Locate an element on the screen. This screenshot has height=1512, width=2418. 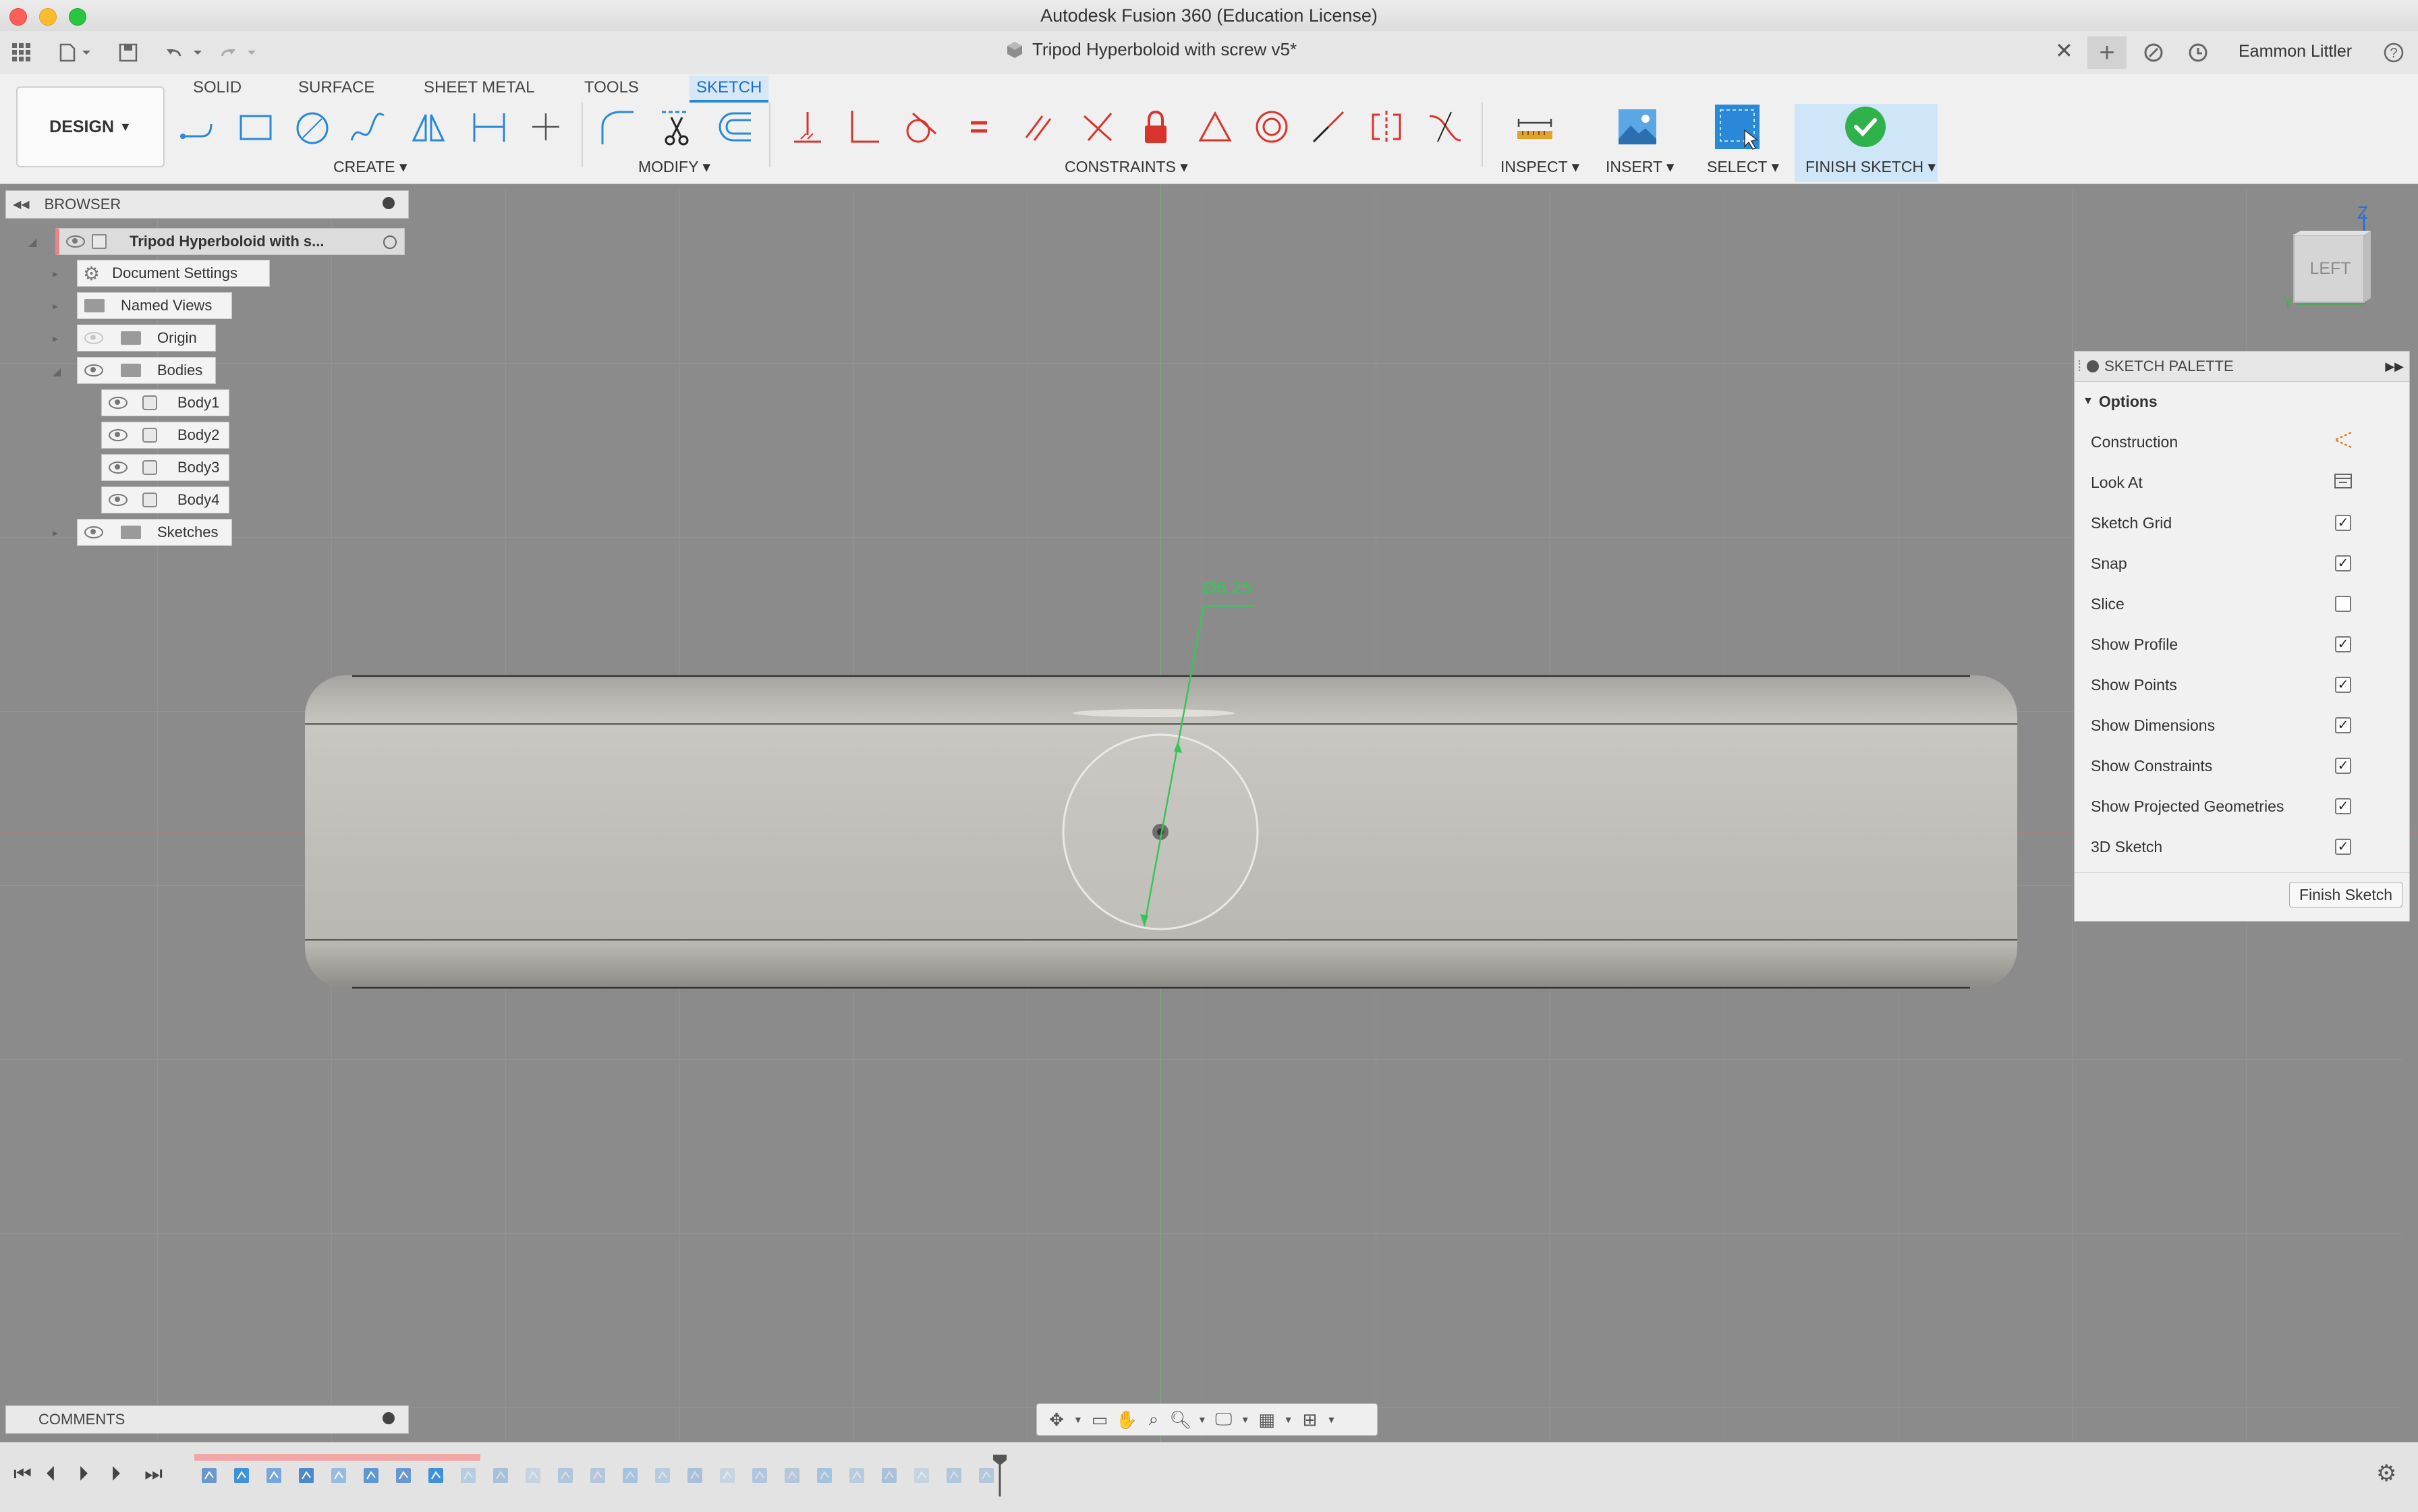
parallel-constraint is located at coordinates (1038, 127).